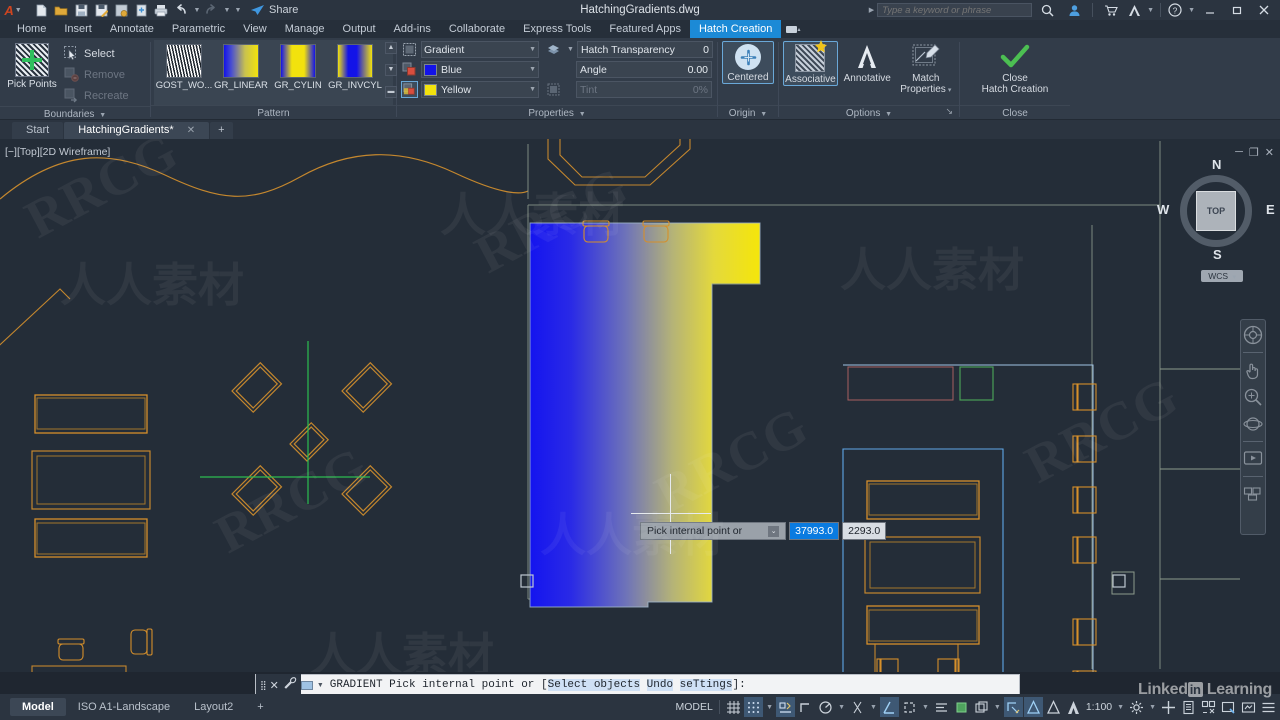 The height and width of the screenshot is (720, 1280). Describe the element at coordinates (660, 685) in the screenshot. I see `command-option-undo: Undo` at that location.